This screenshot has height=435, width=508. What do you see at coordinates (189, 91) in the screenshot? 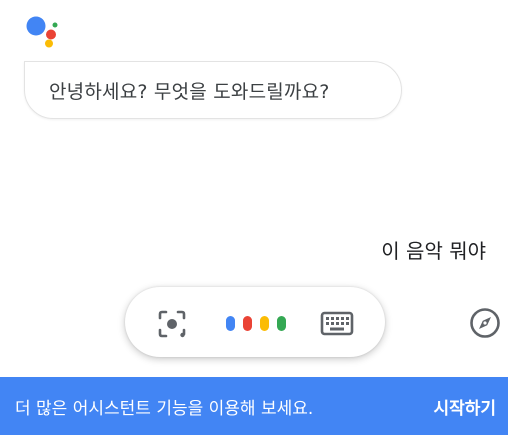
I see `greeting-text: 안녕하세요? 무엇을 도와드릴까요?` at bounding box center [189, 91].